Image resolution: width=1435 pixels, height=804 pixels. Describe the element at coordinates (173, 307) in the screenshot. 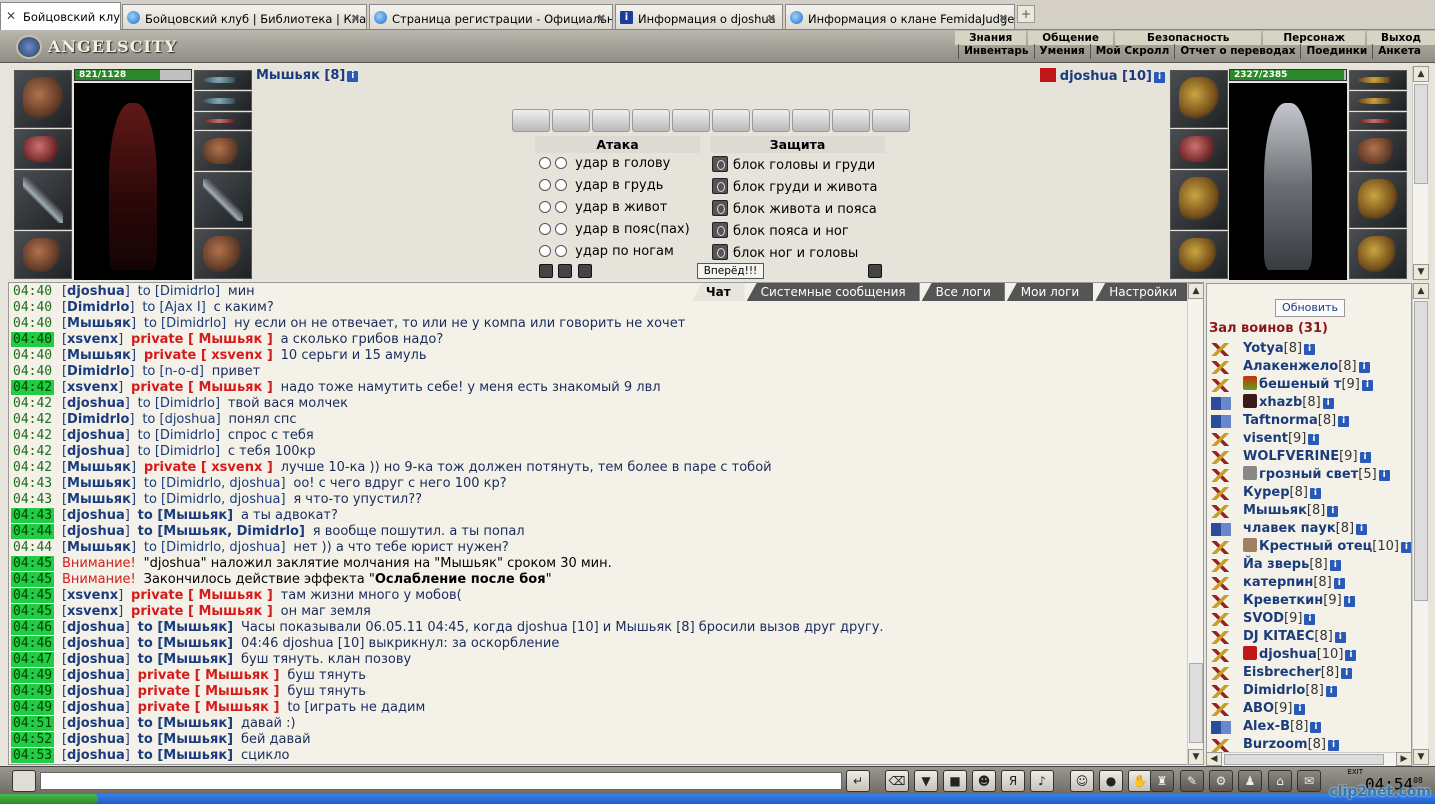

I see `chat-target: to [Ajax I]` at that location.